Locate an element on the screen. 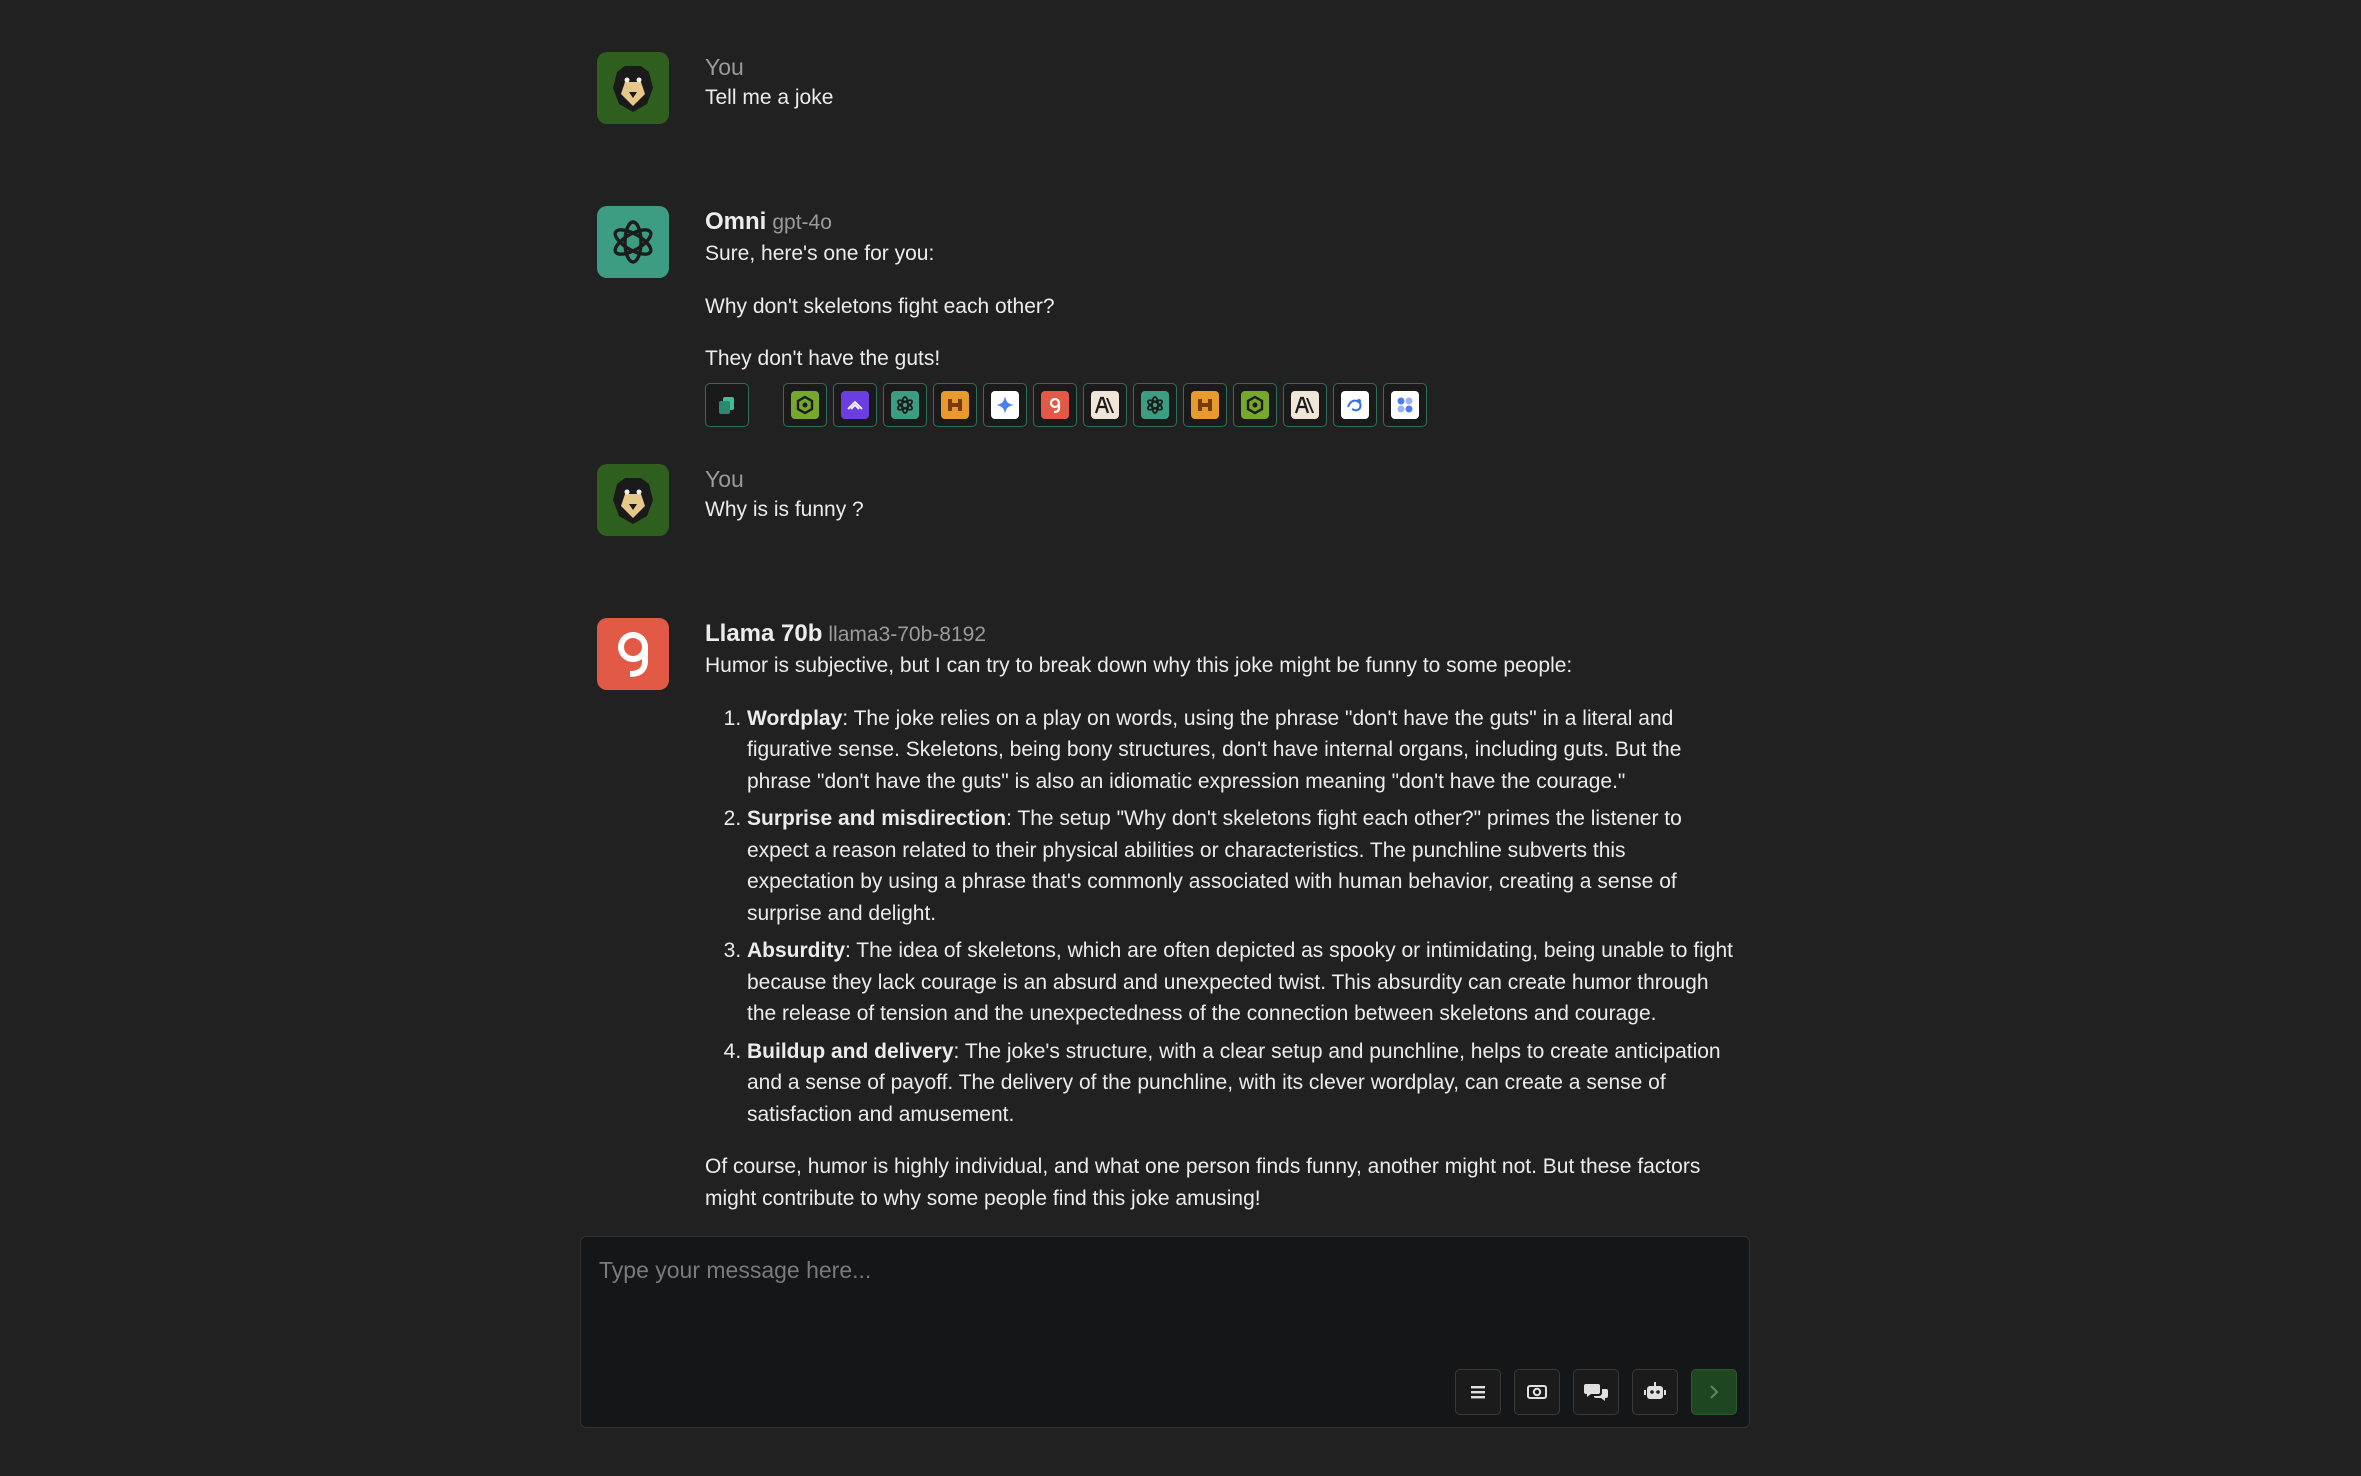  message-paragraph: Sure, here's one for you: is located at coordinates (820, 253).